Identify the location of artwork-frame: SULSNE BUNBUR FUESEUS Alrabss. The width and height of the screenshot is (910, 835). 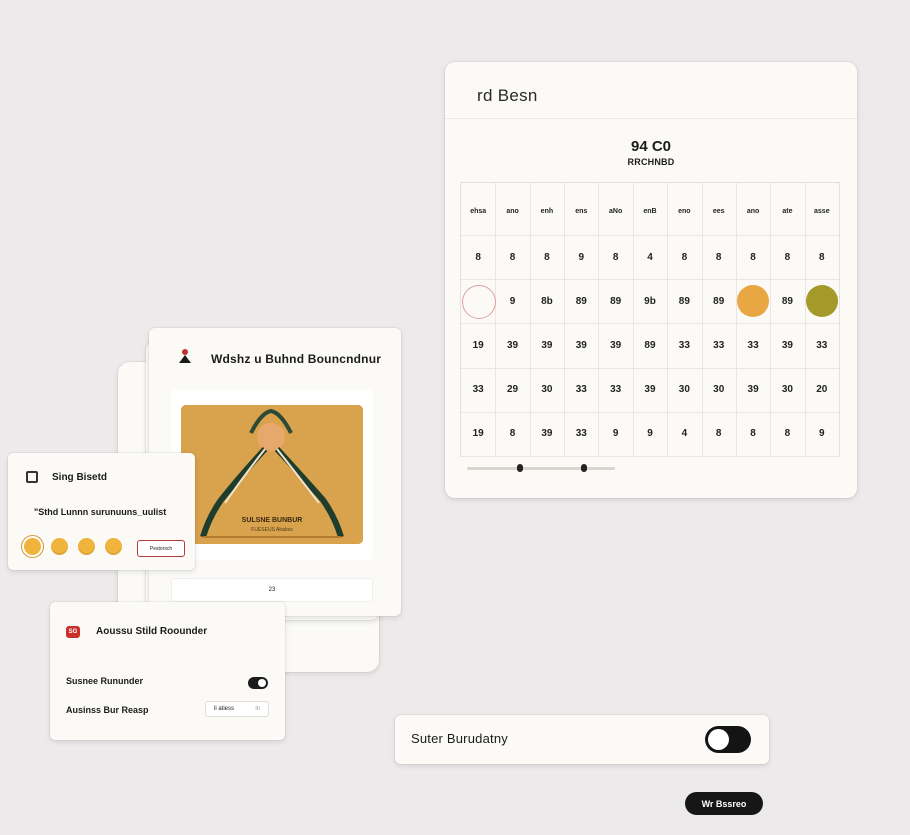
(272, 475).